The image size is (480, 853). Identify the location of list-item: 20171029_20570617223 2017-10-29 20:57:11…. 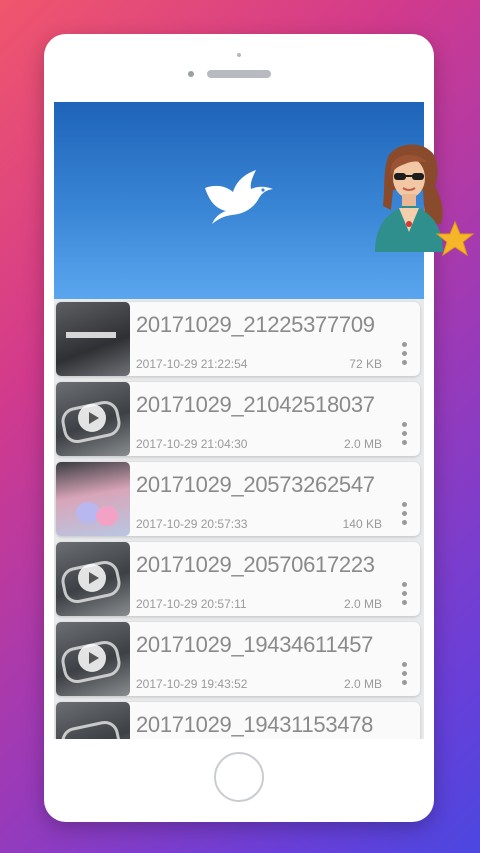
(238, 579).